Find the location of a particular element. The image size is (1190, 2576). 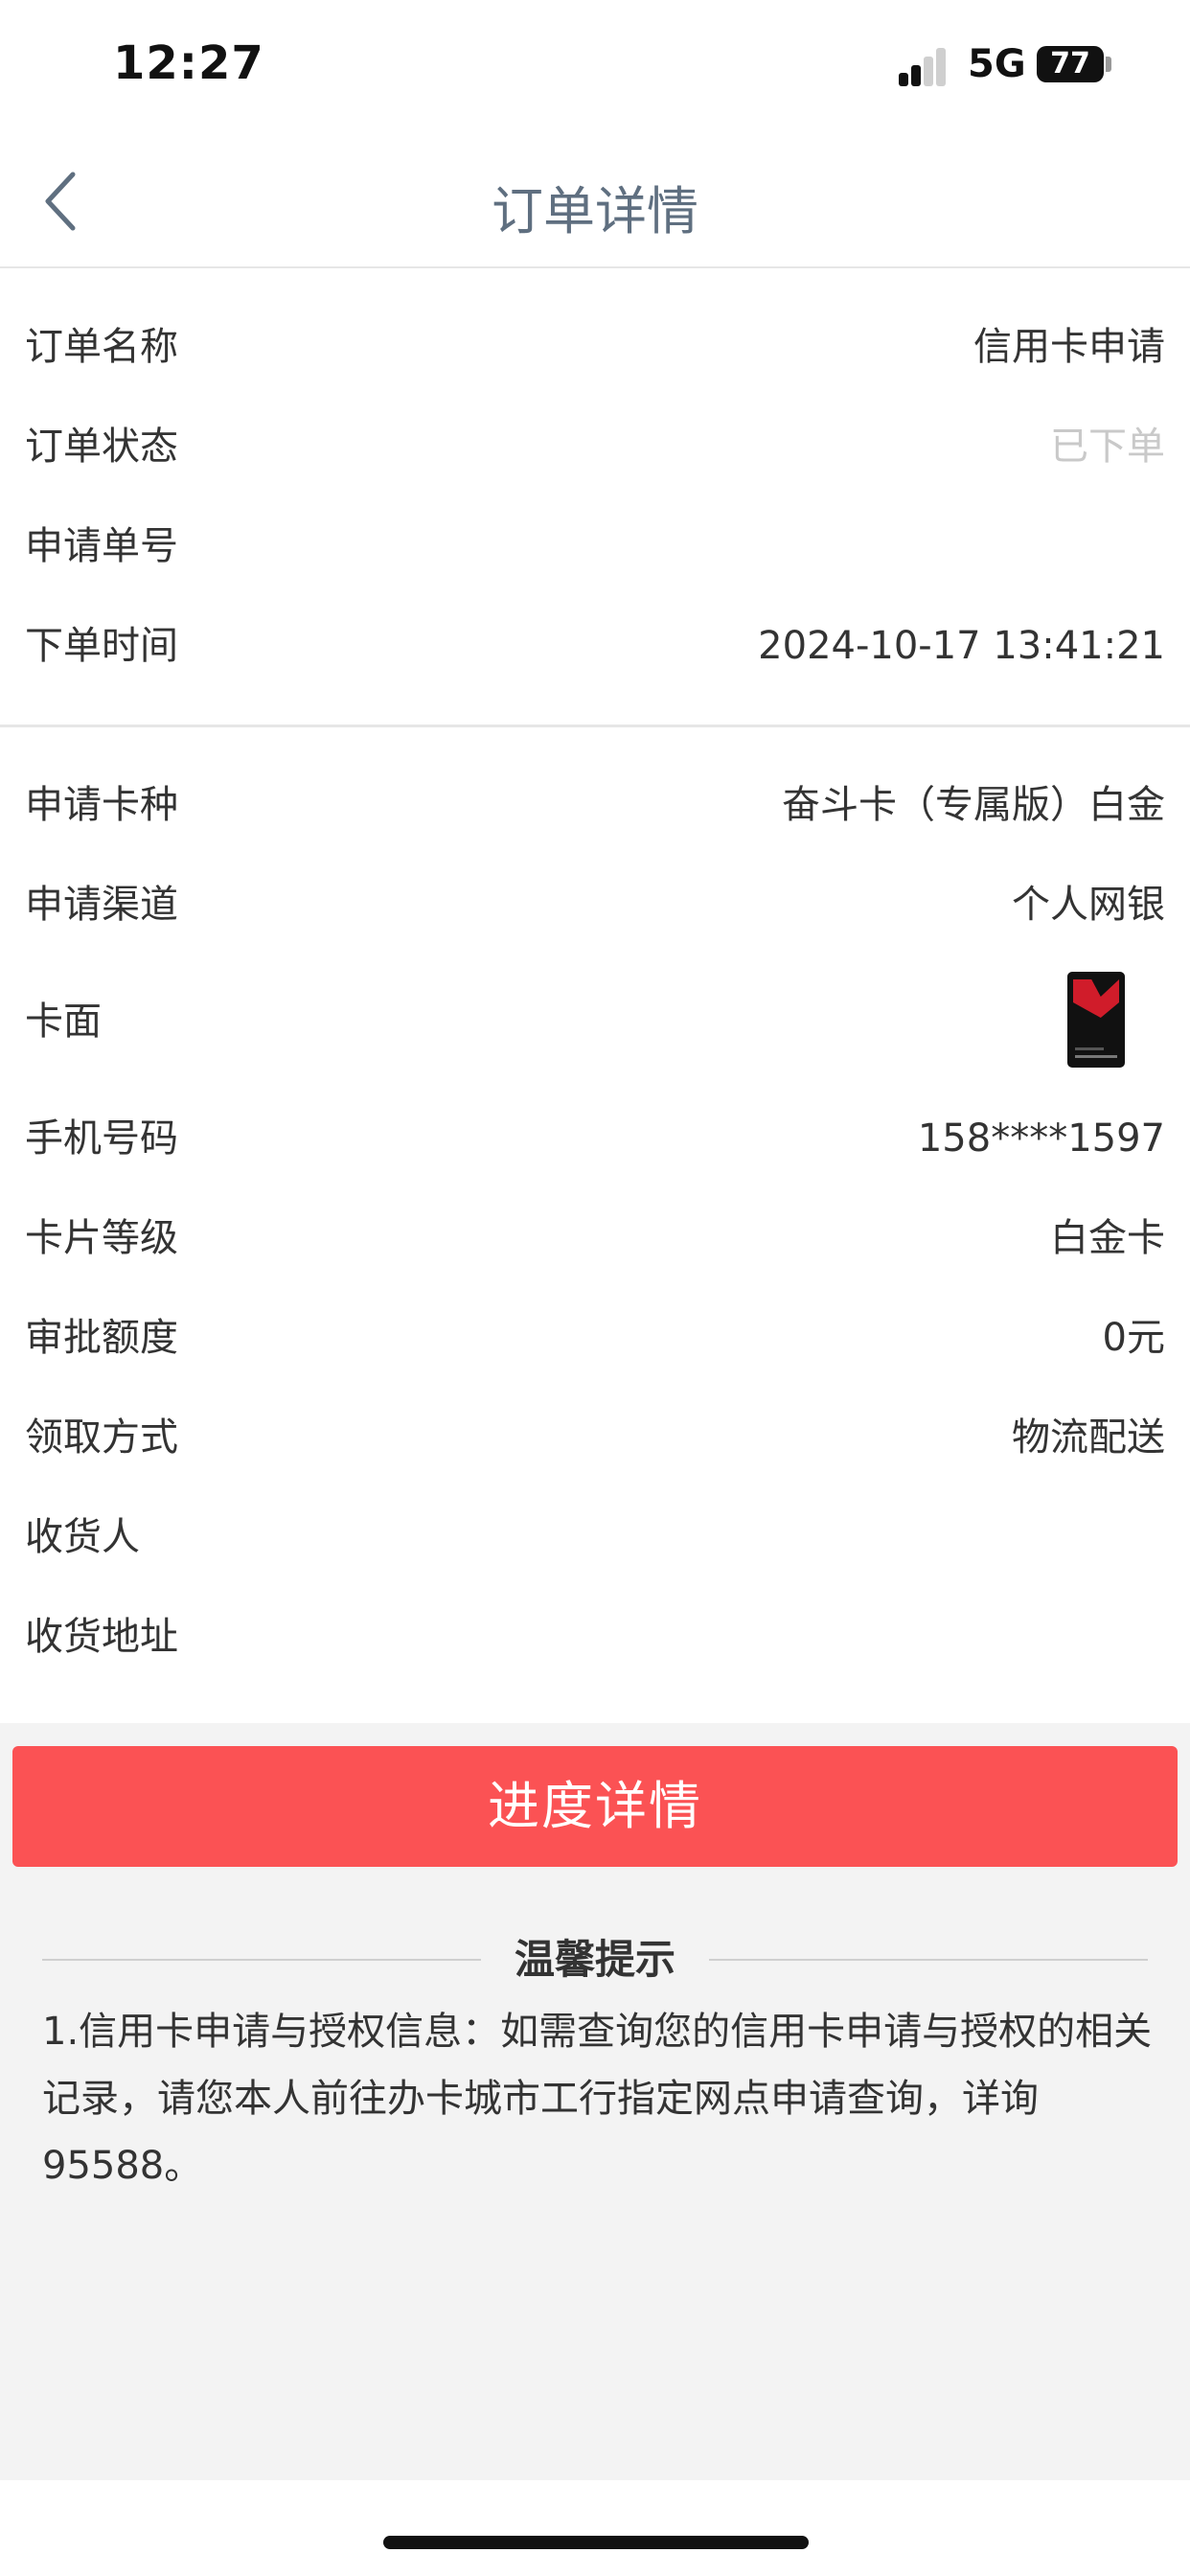

order-name-label: 订单名称 is located at coordinates (101, 347).